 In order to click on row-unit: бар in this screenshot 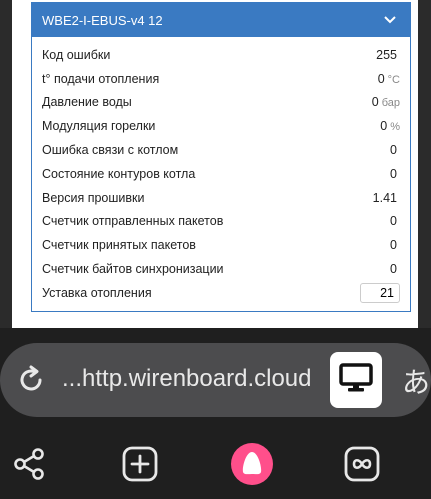, I will do `click(390, 103)`.